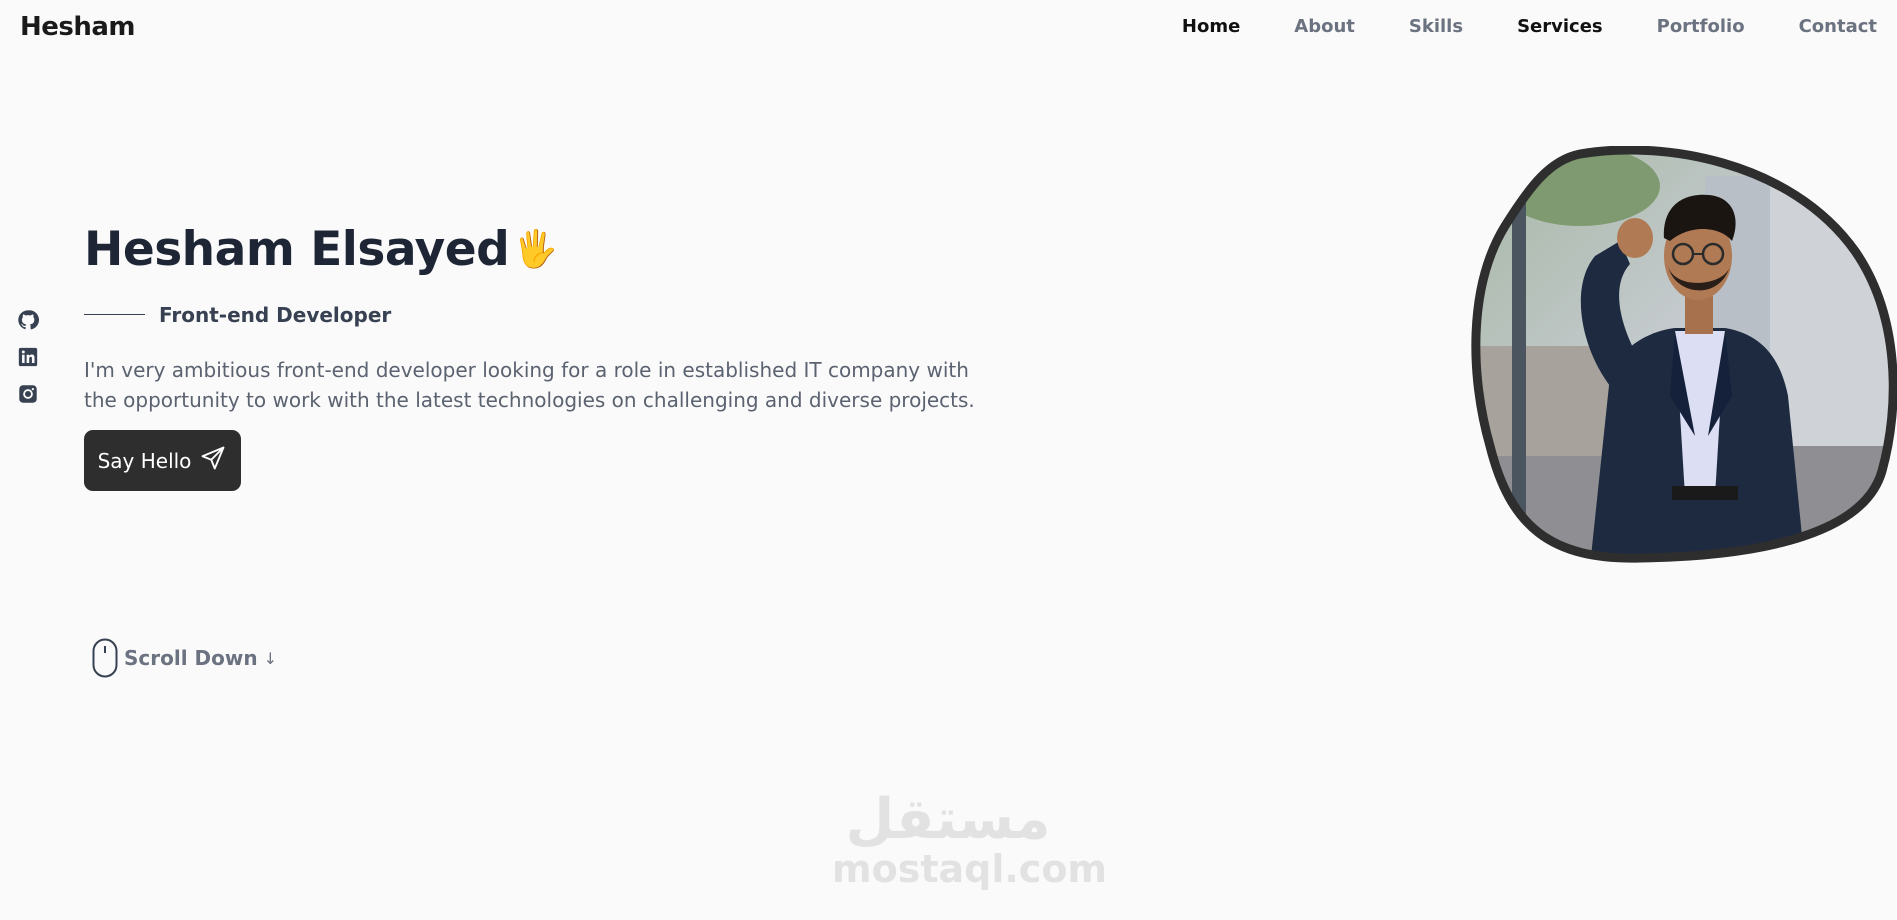 The width and height of the screenshot is (1897, 920). Describe the element at coordinates (114, 314) in the screenshot. I see `subtitle-divider` at that location.